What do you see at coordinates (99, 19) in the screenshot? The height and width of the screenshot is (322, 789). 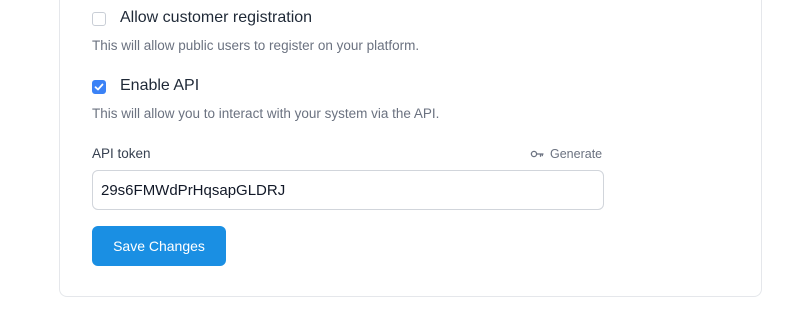 I see `customer-registration-checkbox` at bounding box center [99, 19].